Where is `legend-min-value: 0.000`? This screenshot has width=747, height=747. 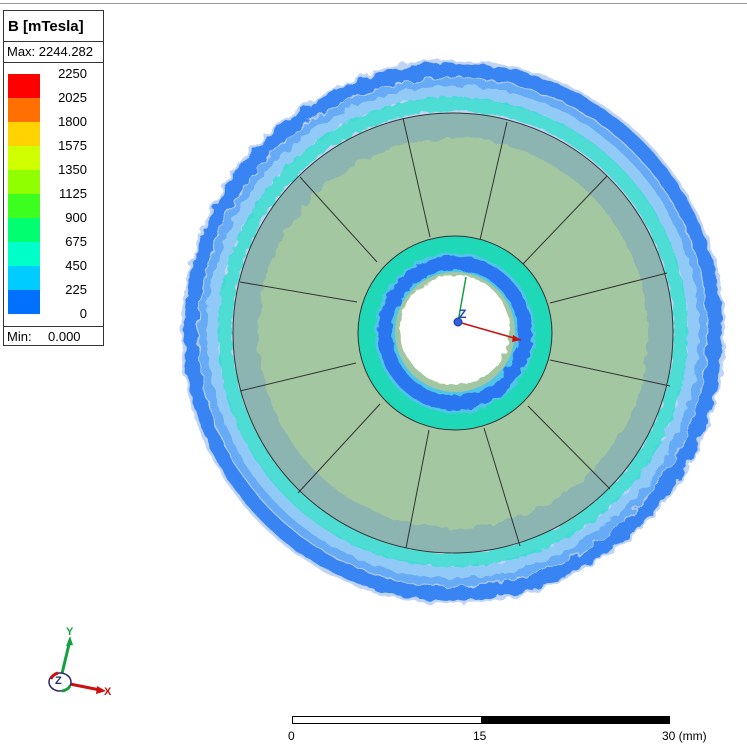 legend-min-value: 0.000 is located at coordinates (64, 336).